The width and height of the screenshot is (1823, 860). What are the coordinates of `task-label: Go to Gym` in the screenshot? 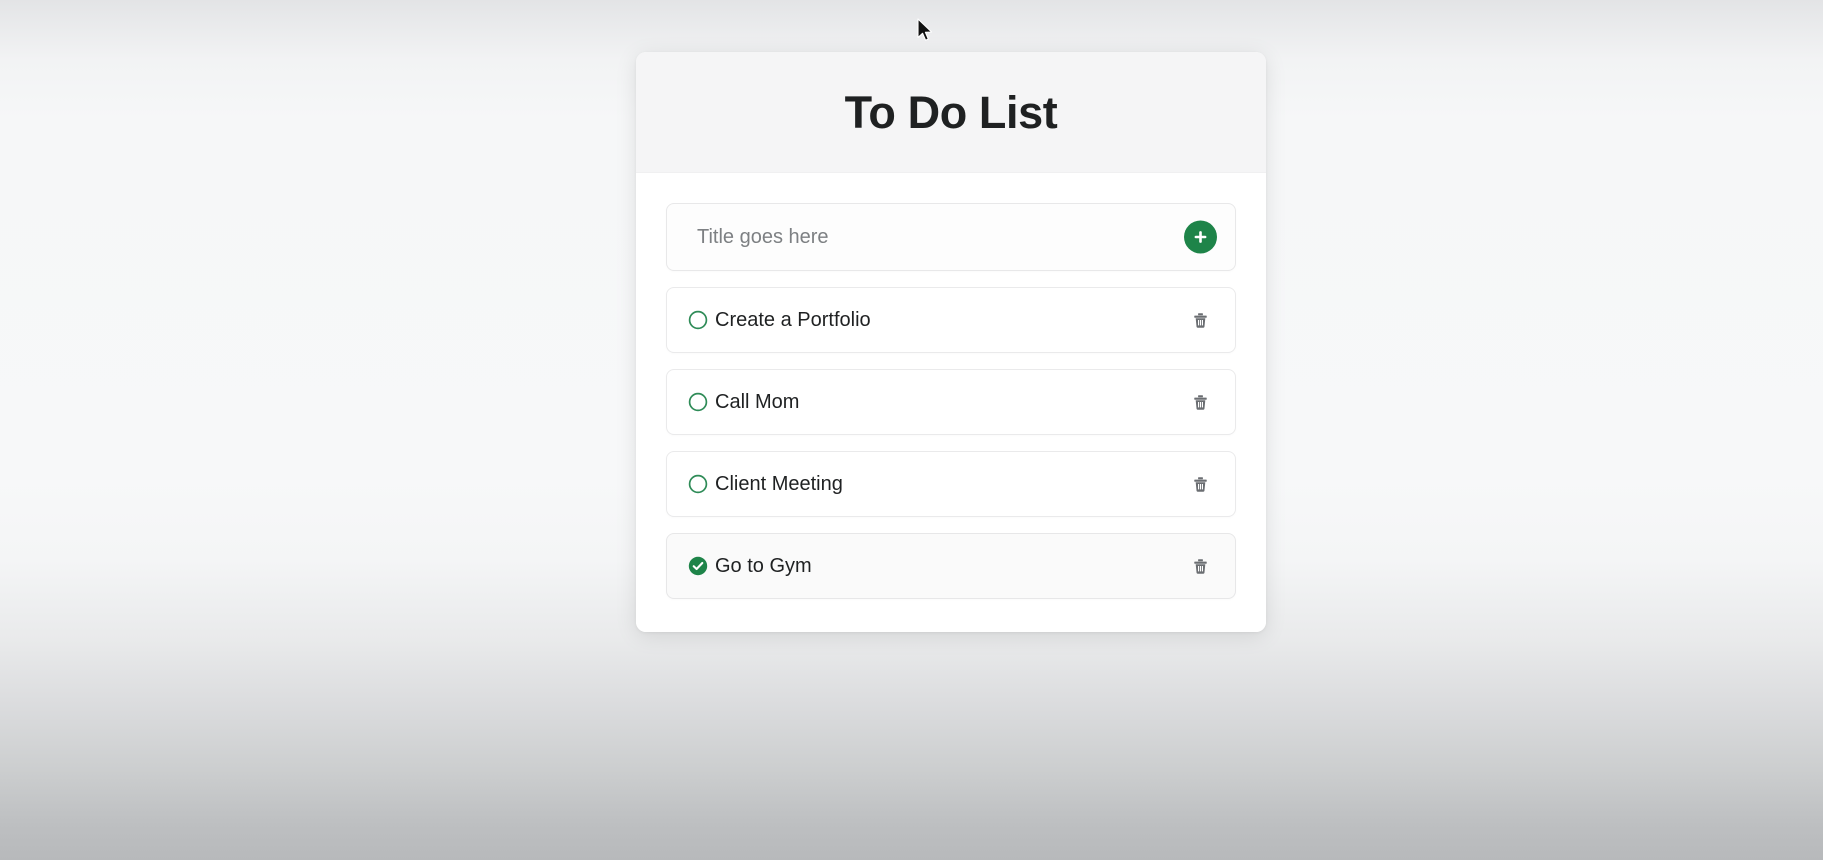 It's located at (763, 565).